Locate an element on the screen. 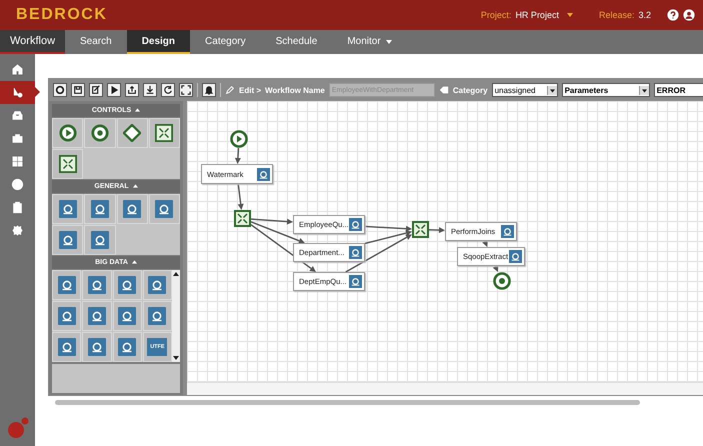 The height and width of the screenshot is (446, 703). home-icon is located at coordinates (17, 69).